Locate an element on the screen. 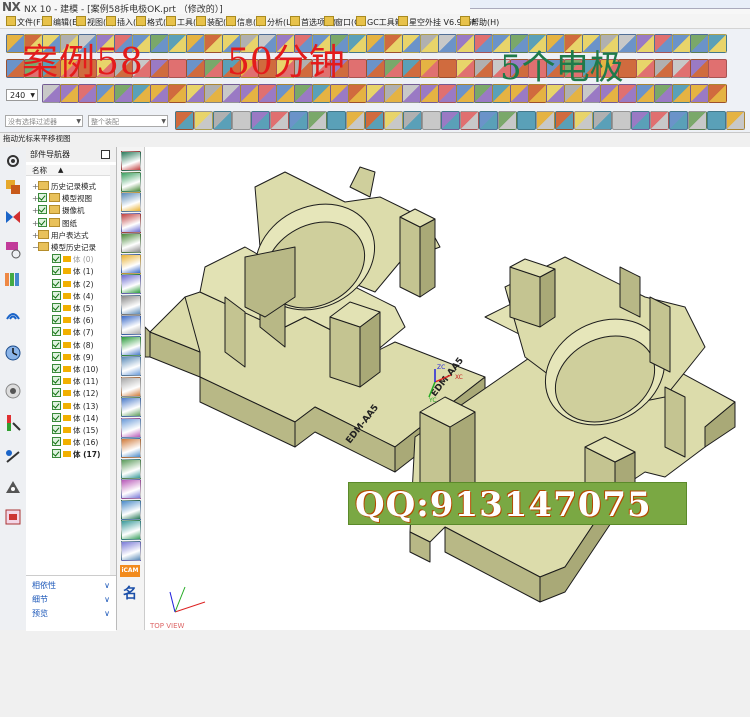  assembly-navigator-icon is located at coordinates (13, 217).